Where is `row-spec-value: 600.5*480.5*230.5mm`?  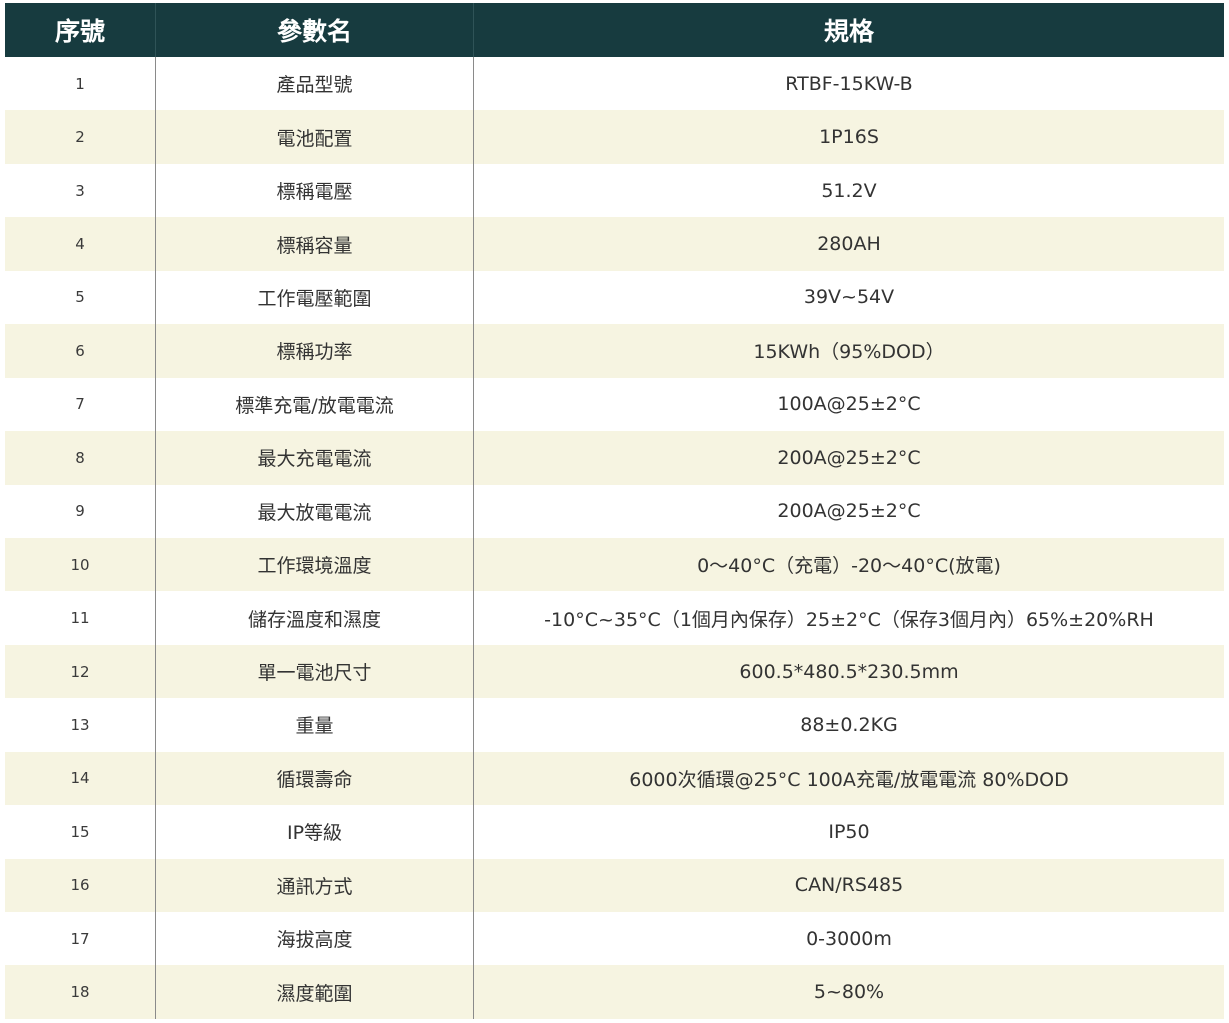 row-spec-value: 600.5*480.5*230.5mm is located at coordinates (849, 671).